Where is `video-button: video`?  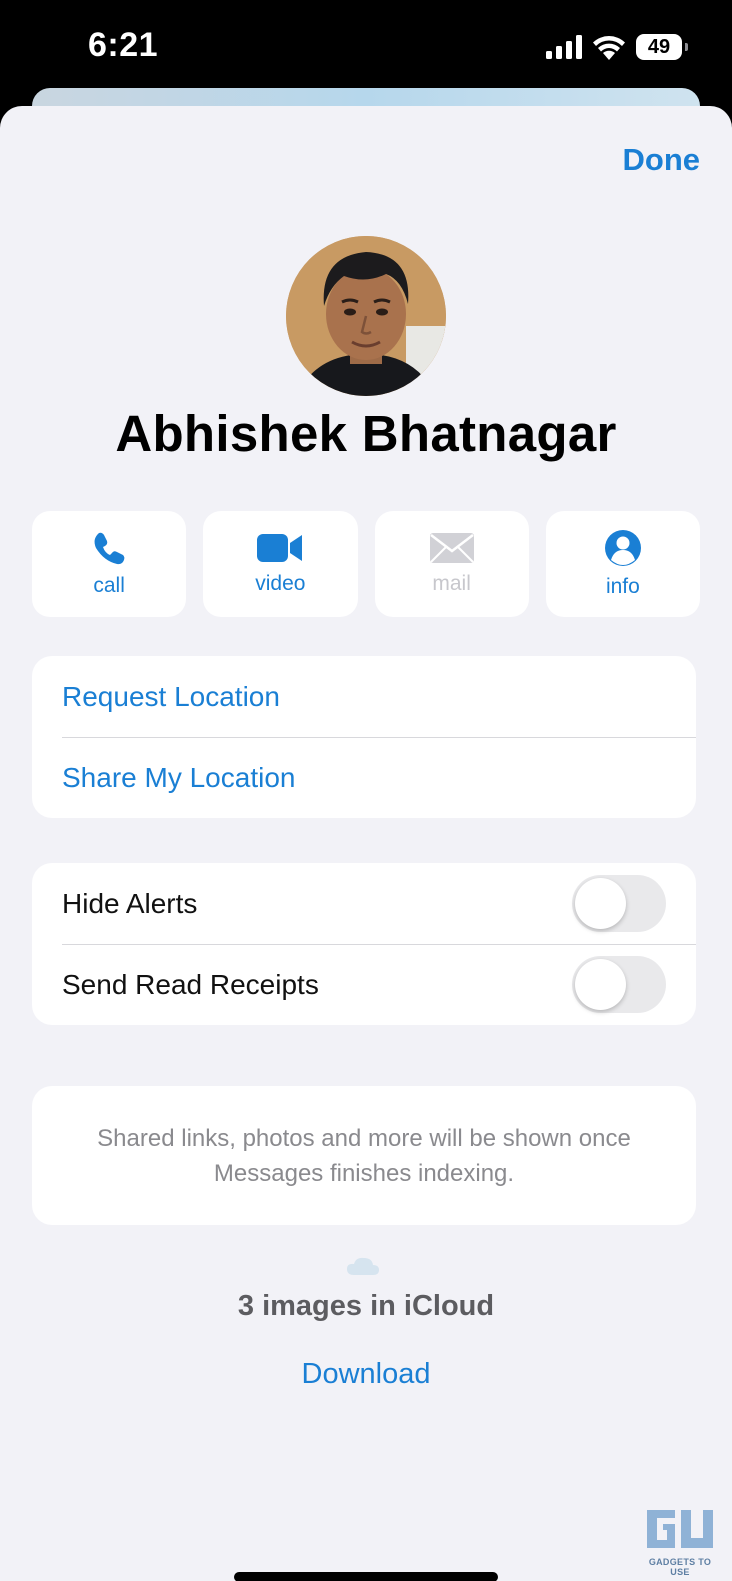
video-button: video is located at coordinates (280, 564).